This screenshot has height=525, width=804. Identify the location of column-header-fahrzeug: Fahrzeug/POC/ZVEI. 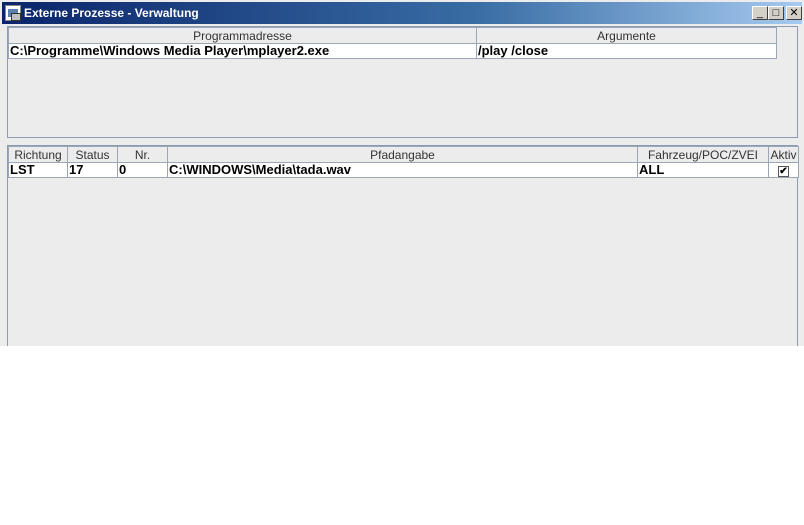
(703, 154).